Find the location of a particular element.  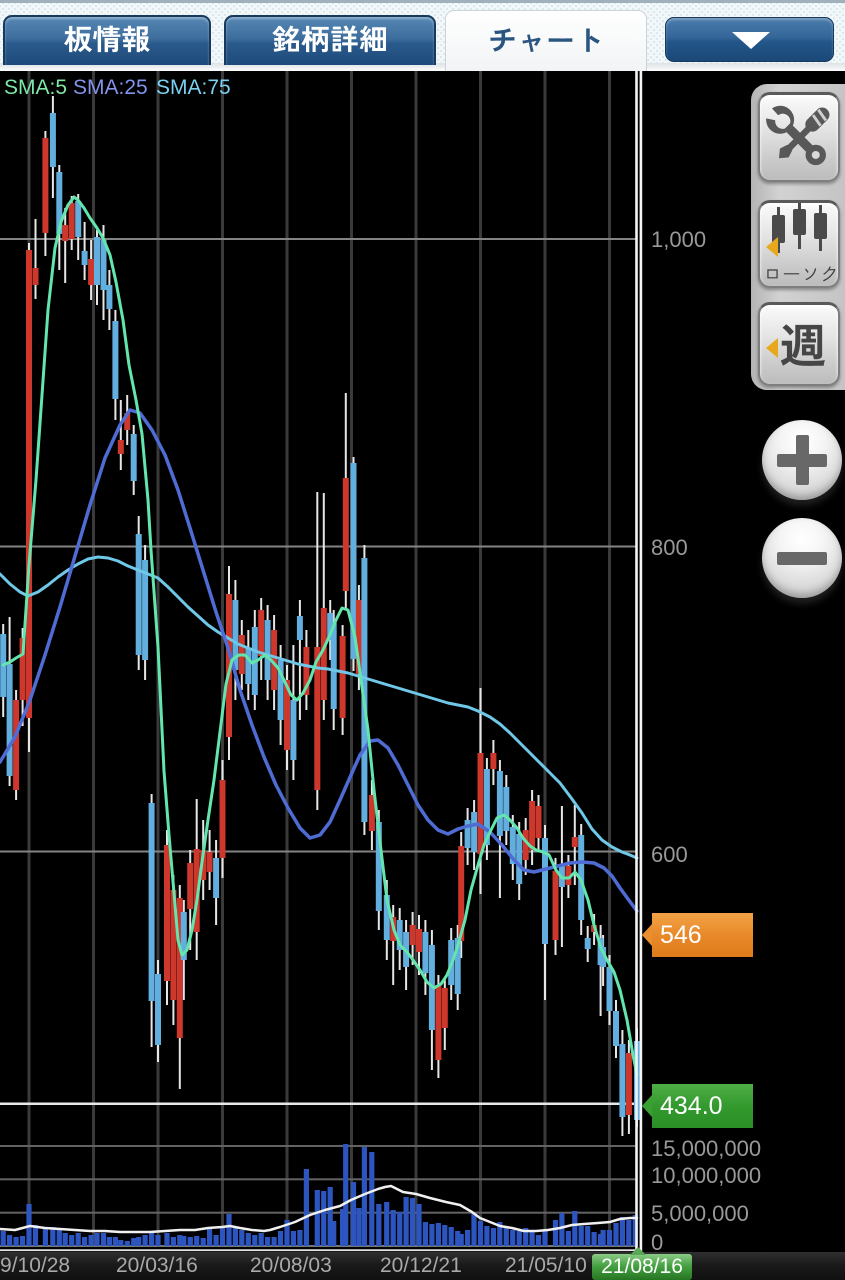

svg-text: 800 is located at coordinates (669, 547).